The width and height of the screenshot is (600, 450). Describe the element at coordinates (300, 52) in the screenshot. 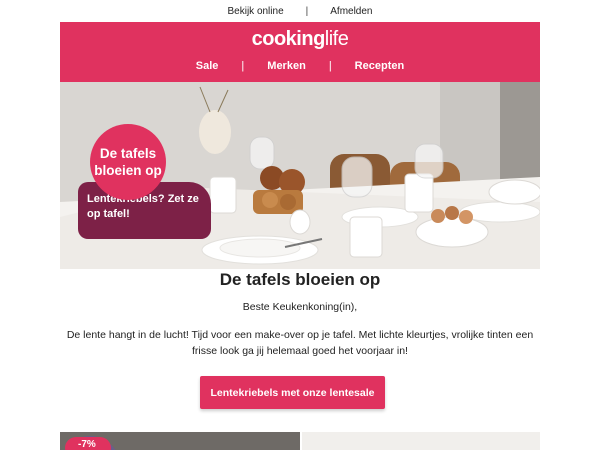

I see `email-header: cookinglife Sale | Merken | Recepten` at that location.